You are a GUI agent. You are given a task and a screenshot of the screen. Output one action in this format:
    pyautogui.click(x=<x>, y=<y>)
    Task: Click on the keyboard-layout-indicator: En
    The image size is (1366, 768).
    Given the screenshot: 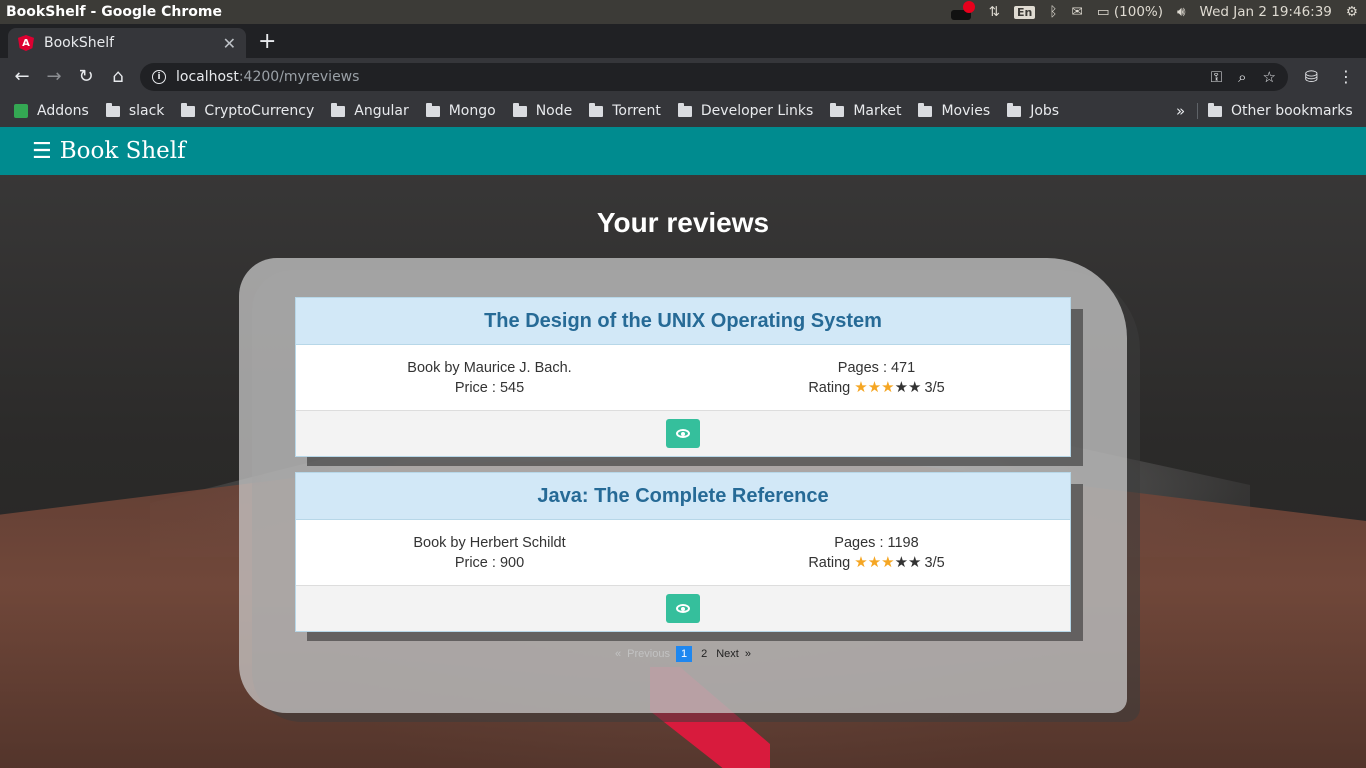 What is the action you would take?
    pyautogui.click(x=1025, y=12)
    